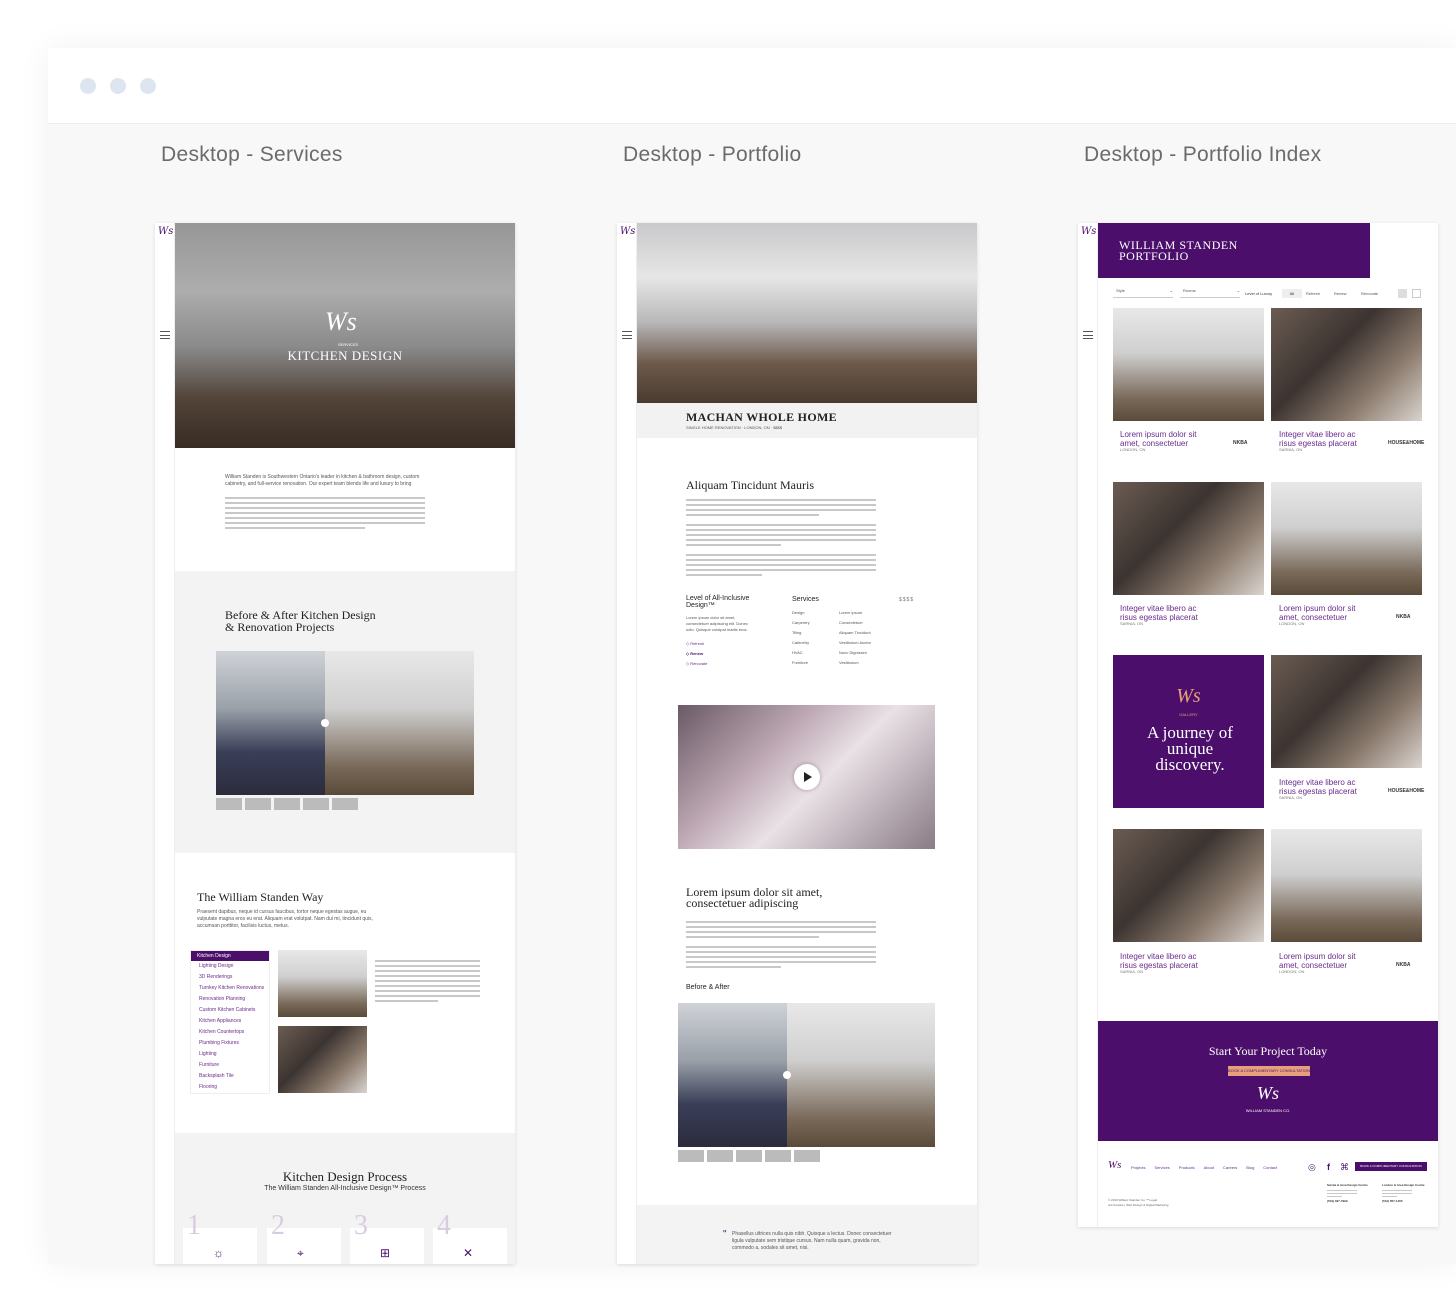  What do you see at coordinates (1138, 1167) in the screenshot?
I see `footer-link: Projects` at bounding box center [1138, 1167].